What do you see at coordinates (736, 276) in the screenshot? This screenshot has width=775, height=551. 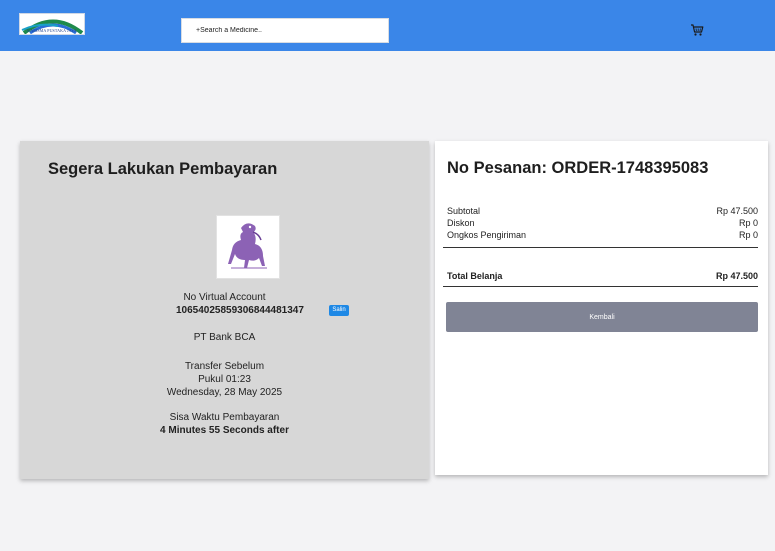 I see `total-value: Rp 47.500` at bounding box center [736, 276].